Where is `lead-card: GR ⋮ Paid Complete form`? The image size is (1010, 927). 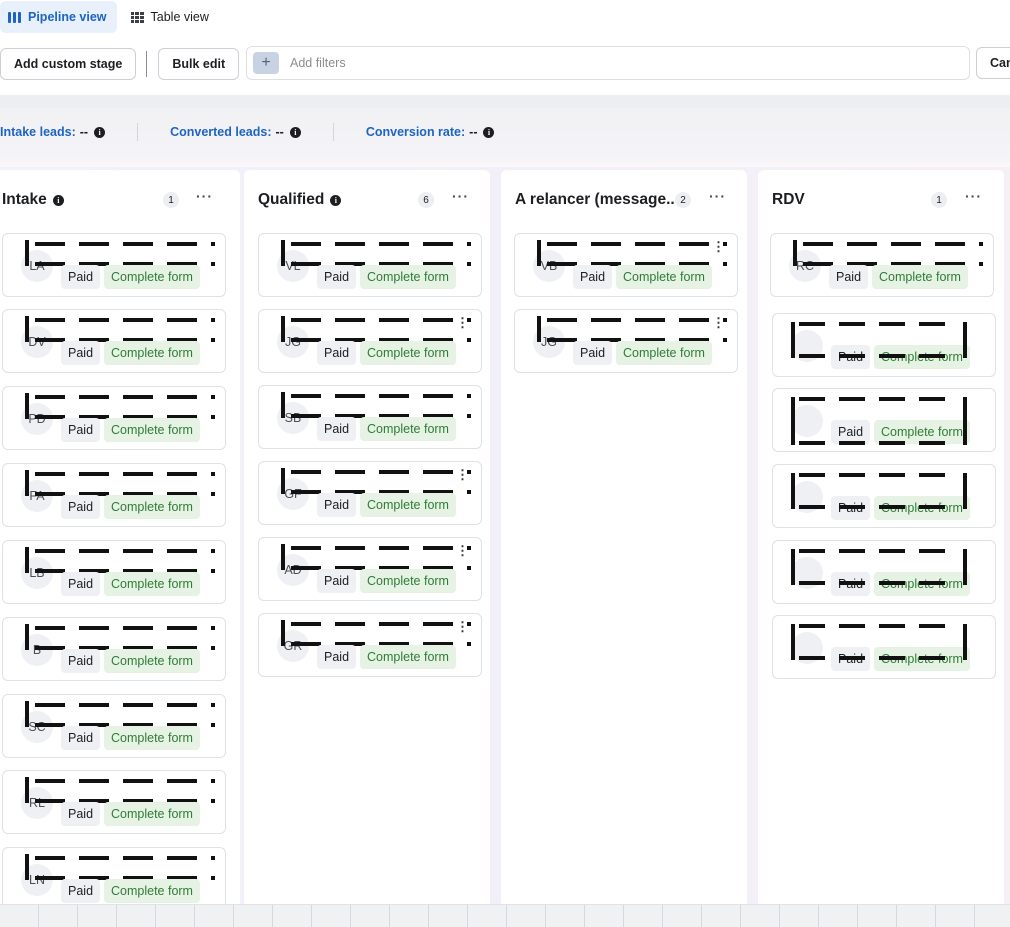
lead-card: GR ⋮ Paid Complete form is located at coordinates (370, 645).